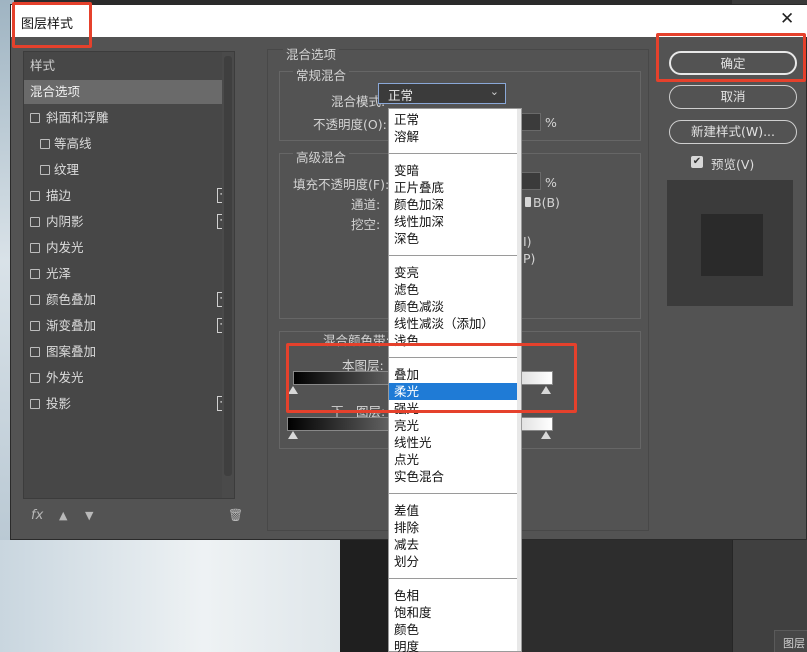 The width and height of the screenshot is (807, 652). I want to click on underlying-black-slider, so click(293, 435).